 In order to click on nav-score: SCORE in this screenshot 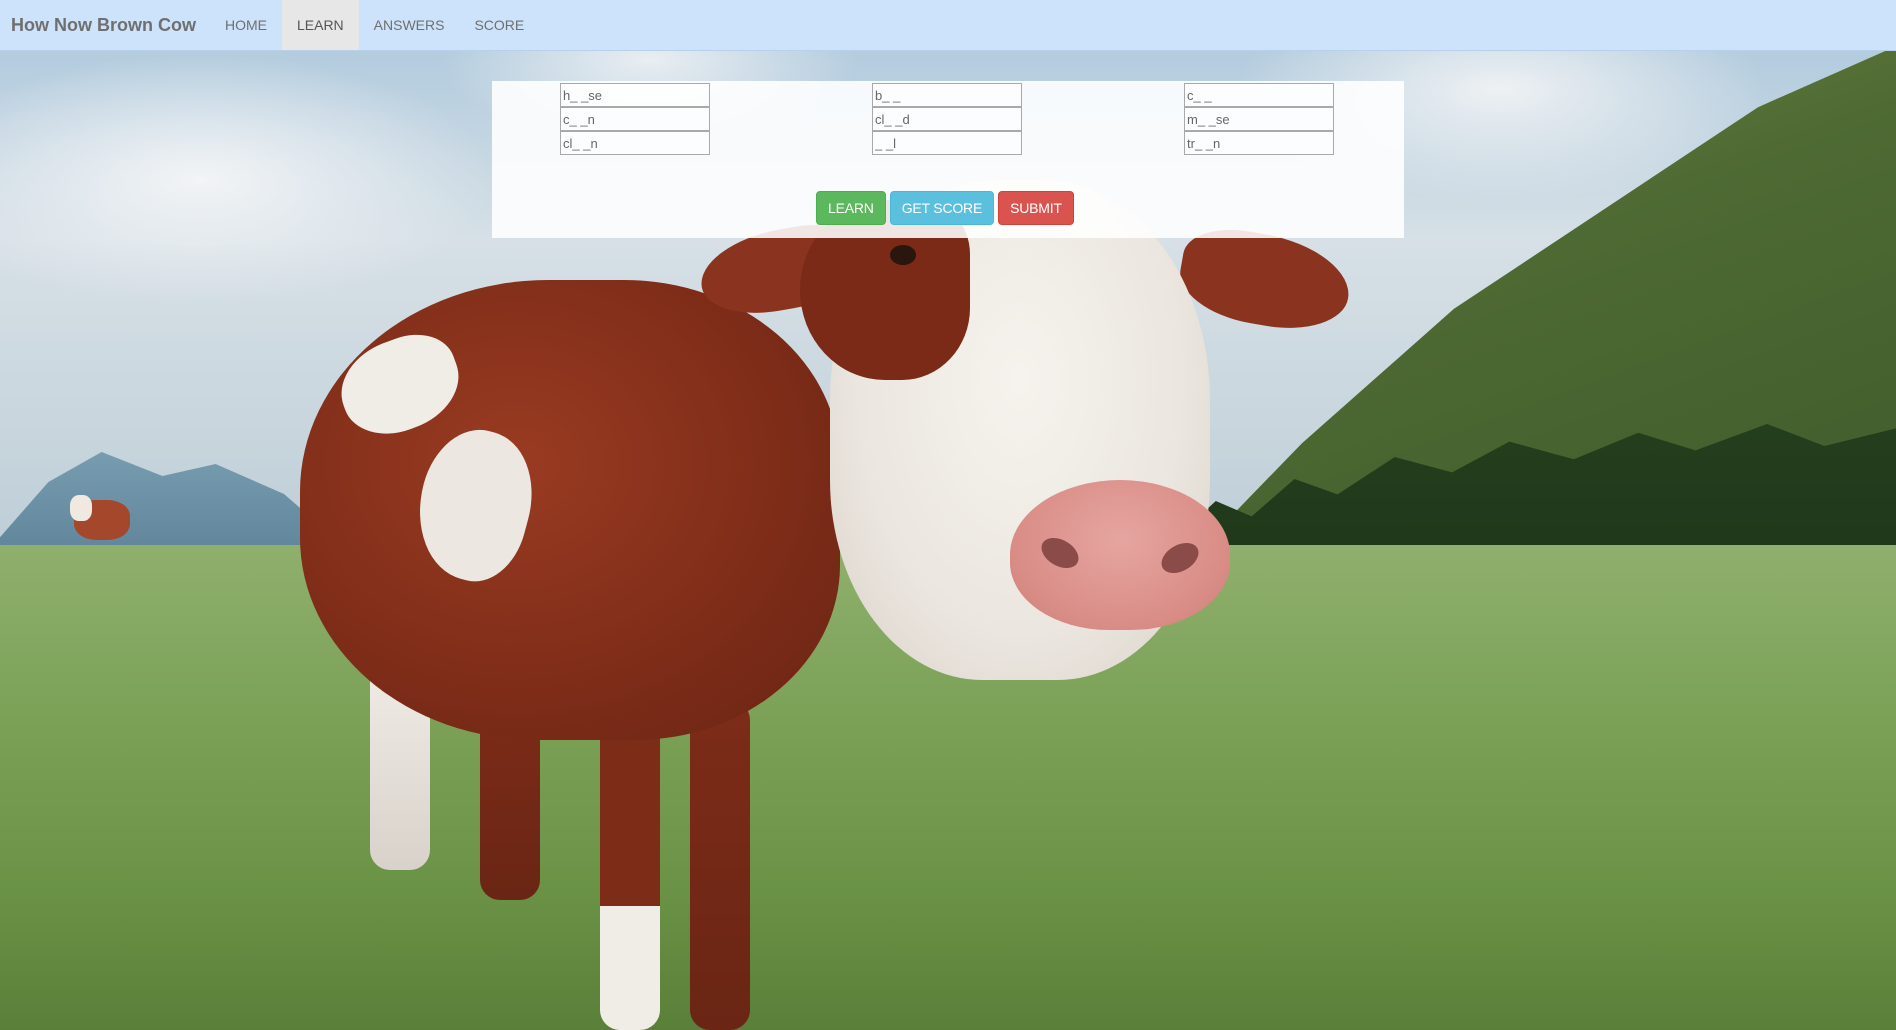, I will do `click(499, 25)`.